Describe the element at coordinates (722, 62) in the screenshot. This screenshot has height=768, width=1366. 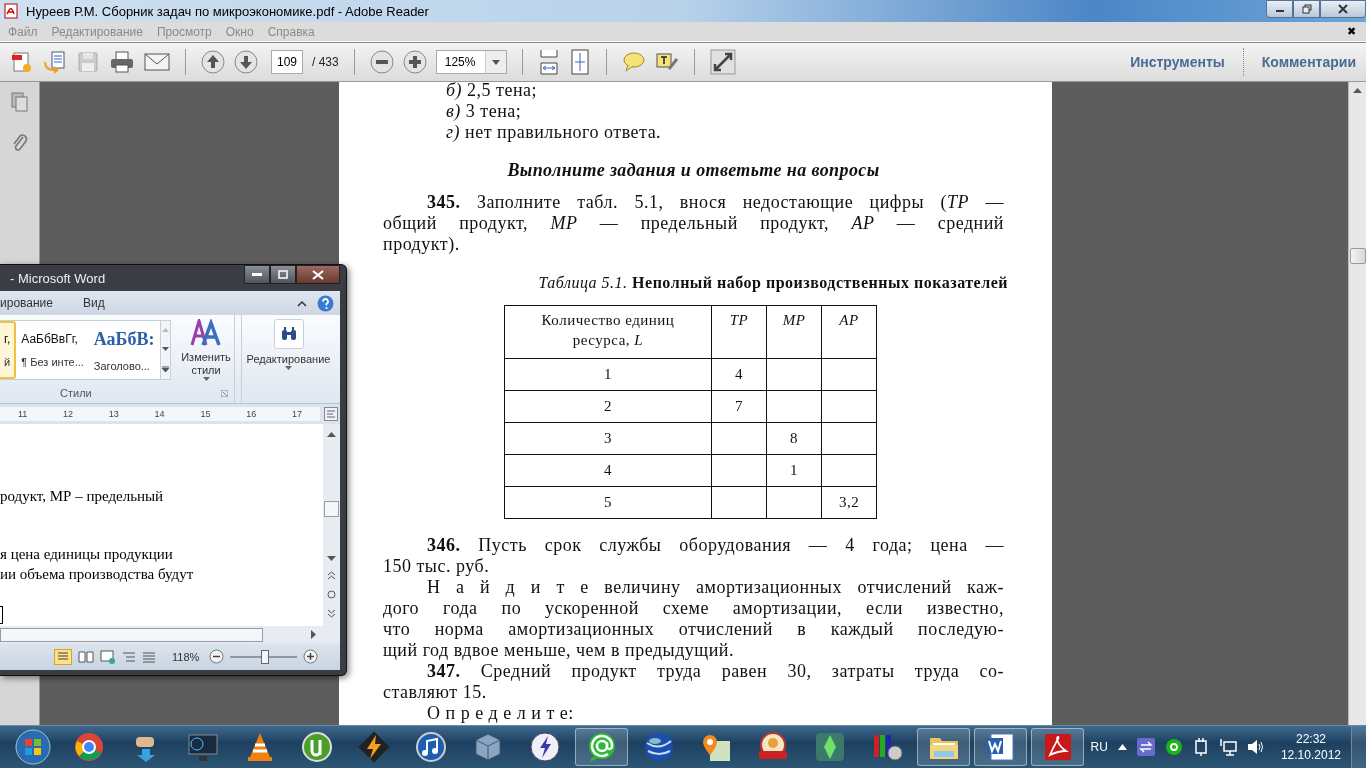
I see `fullscreen-icon` at that location.